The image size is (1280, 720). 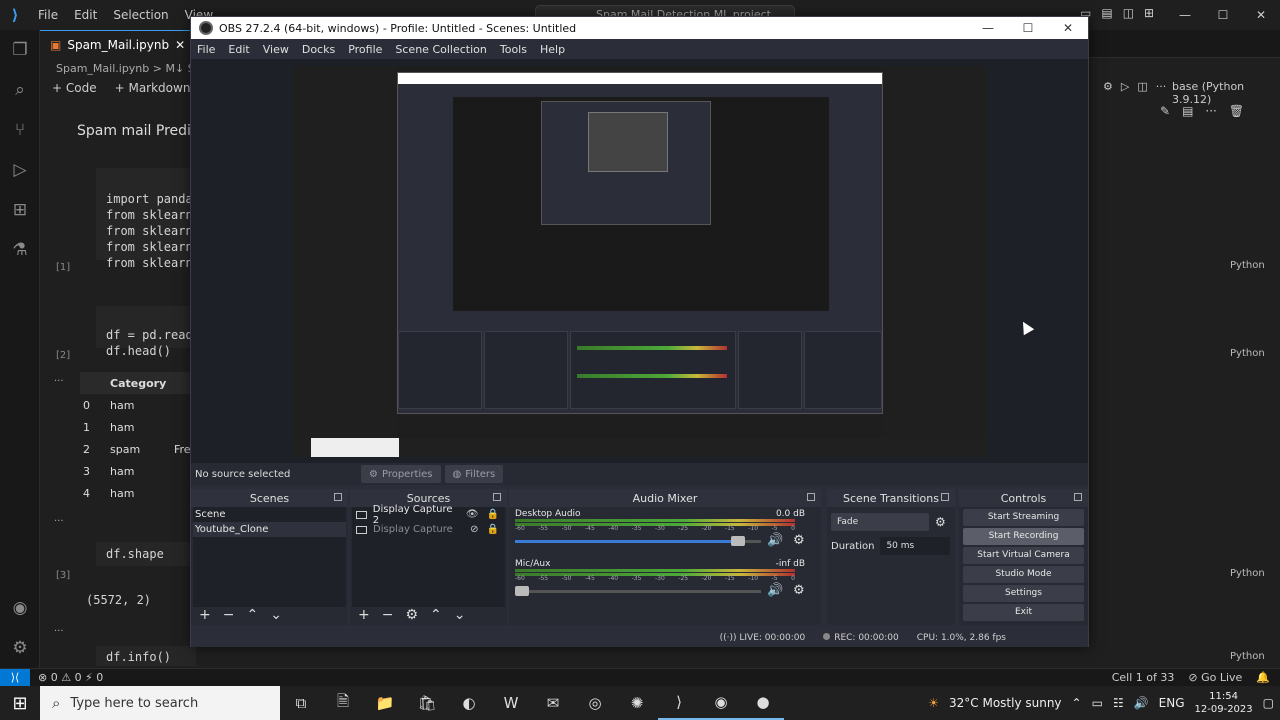 What do you see at coordinates (1077, 703) in the screenshot?
I see `tray-chevron-icon: ⌃` at bounding box center [1077, 703].